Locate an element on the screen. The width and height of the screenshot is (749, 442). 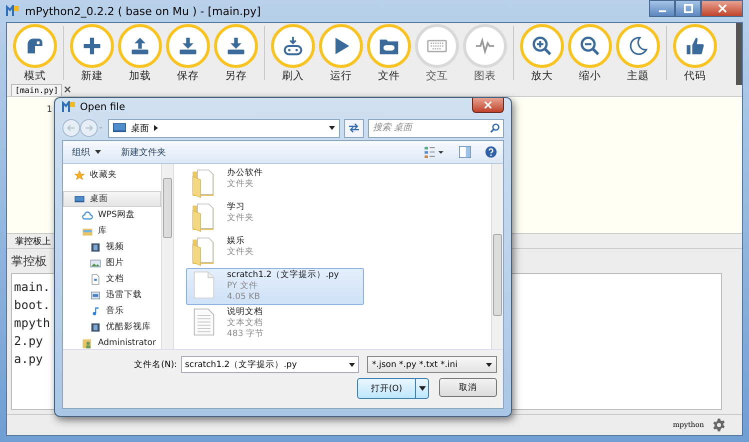
new-folder-button: 新建文件夹 is located at coordinates (143, 152).